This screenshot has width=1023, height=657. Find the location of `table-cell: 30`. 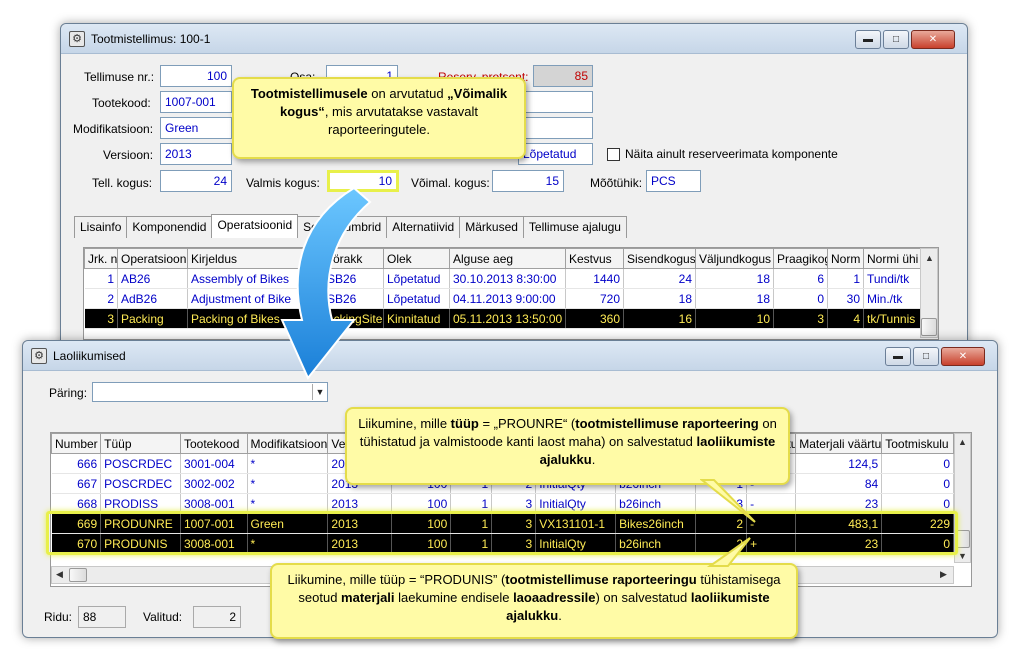

table-cell: 30 is located at coordinates (845, 298).